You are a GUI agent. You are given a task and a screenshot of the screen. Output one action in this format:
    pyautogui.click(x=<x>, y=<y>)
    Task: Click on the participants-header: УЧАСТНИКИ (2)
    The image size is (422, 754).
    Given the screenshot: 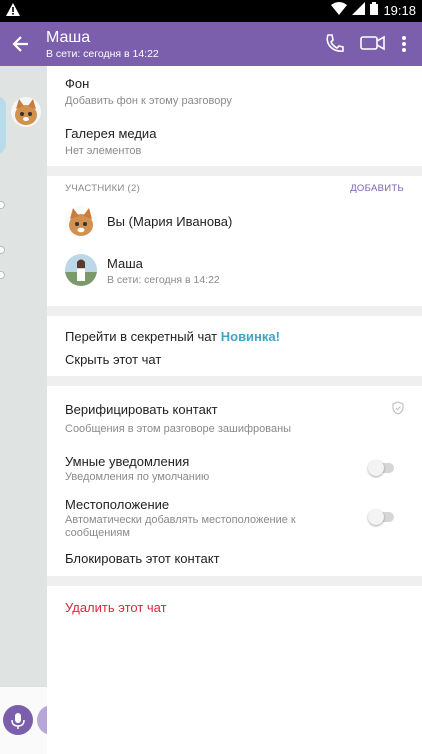 What is the action you would take?
    pyautogui.click(x=103, y=188)
    